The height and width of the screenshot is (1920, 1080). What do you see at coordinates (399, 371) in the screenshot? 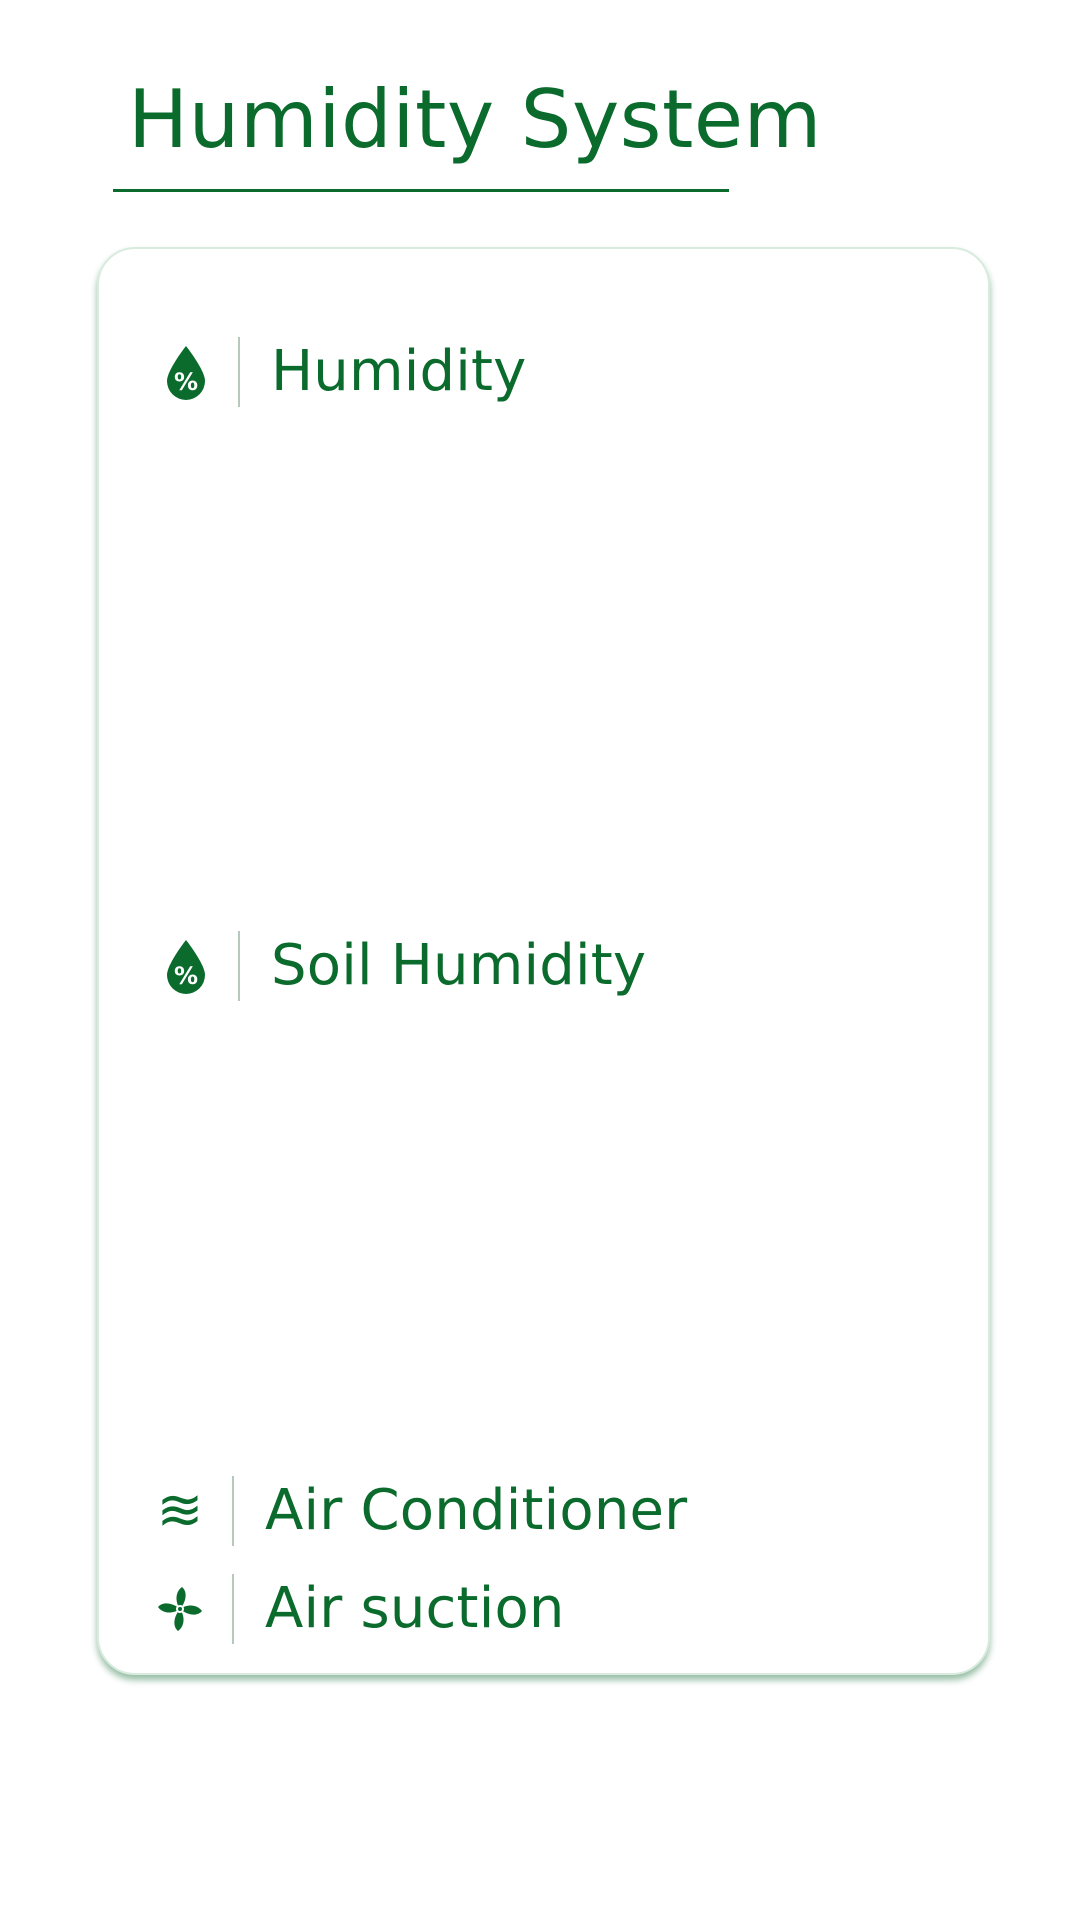
I see `humidity-label: Humidity` at bounding box center [399, 371].